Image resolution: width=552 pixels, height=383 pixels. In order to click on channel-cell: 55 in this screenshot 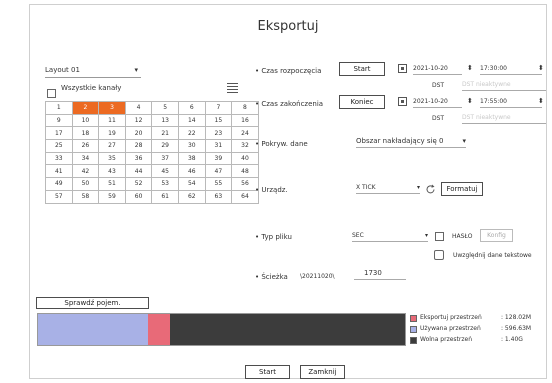, I will do `click(218, 184)`.